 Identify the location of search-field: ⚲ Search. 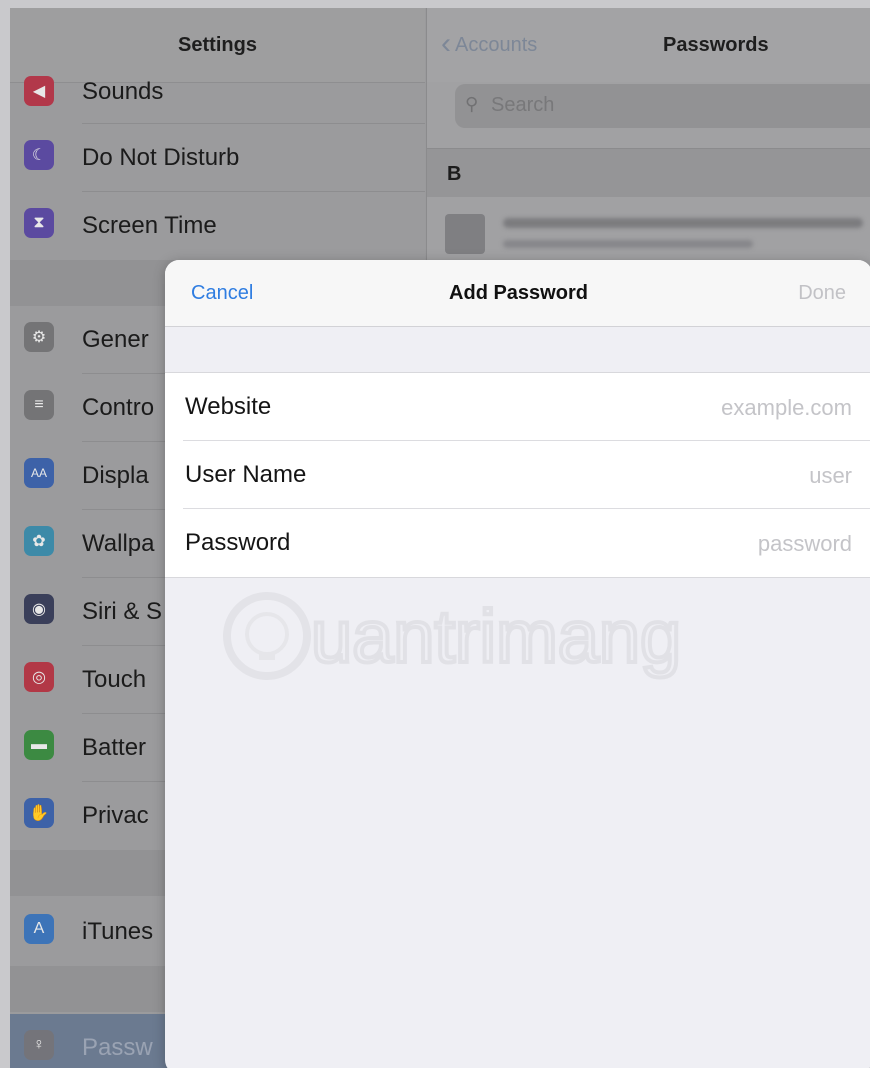
(662, 106).